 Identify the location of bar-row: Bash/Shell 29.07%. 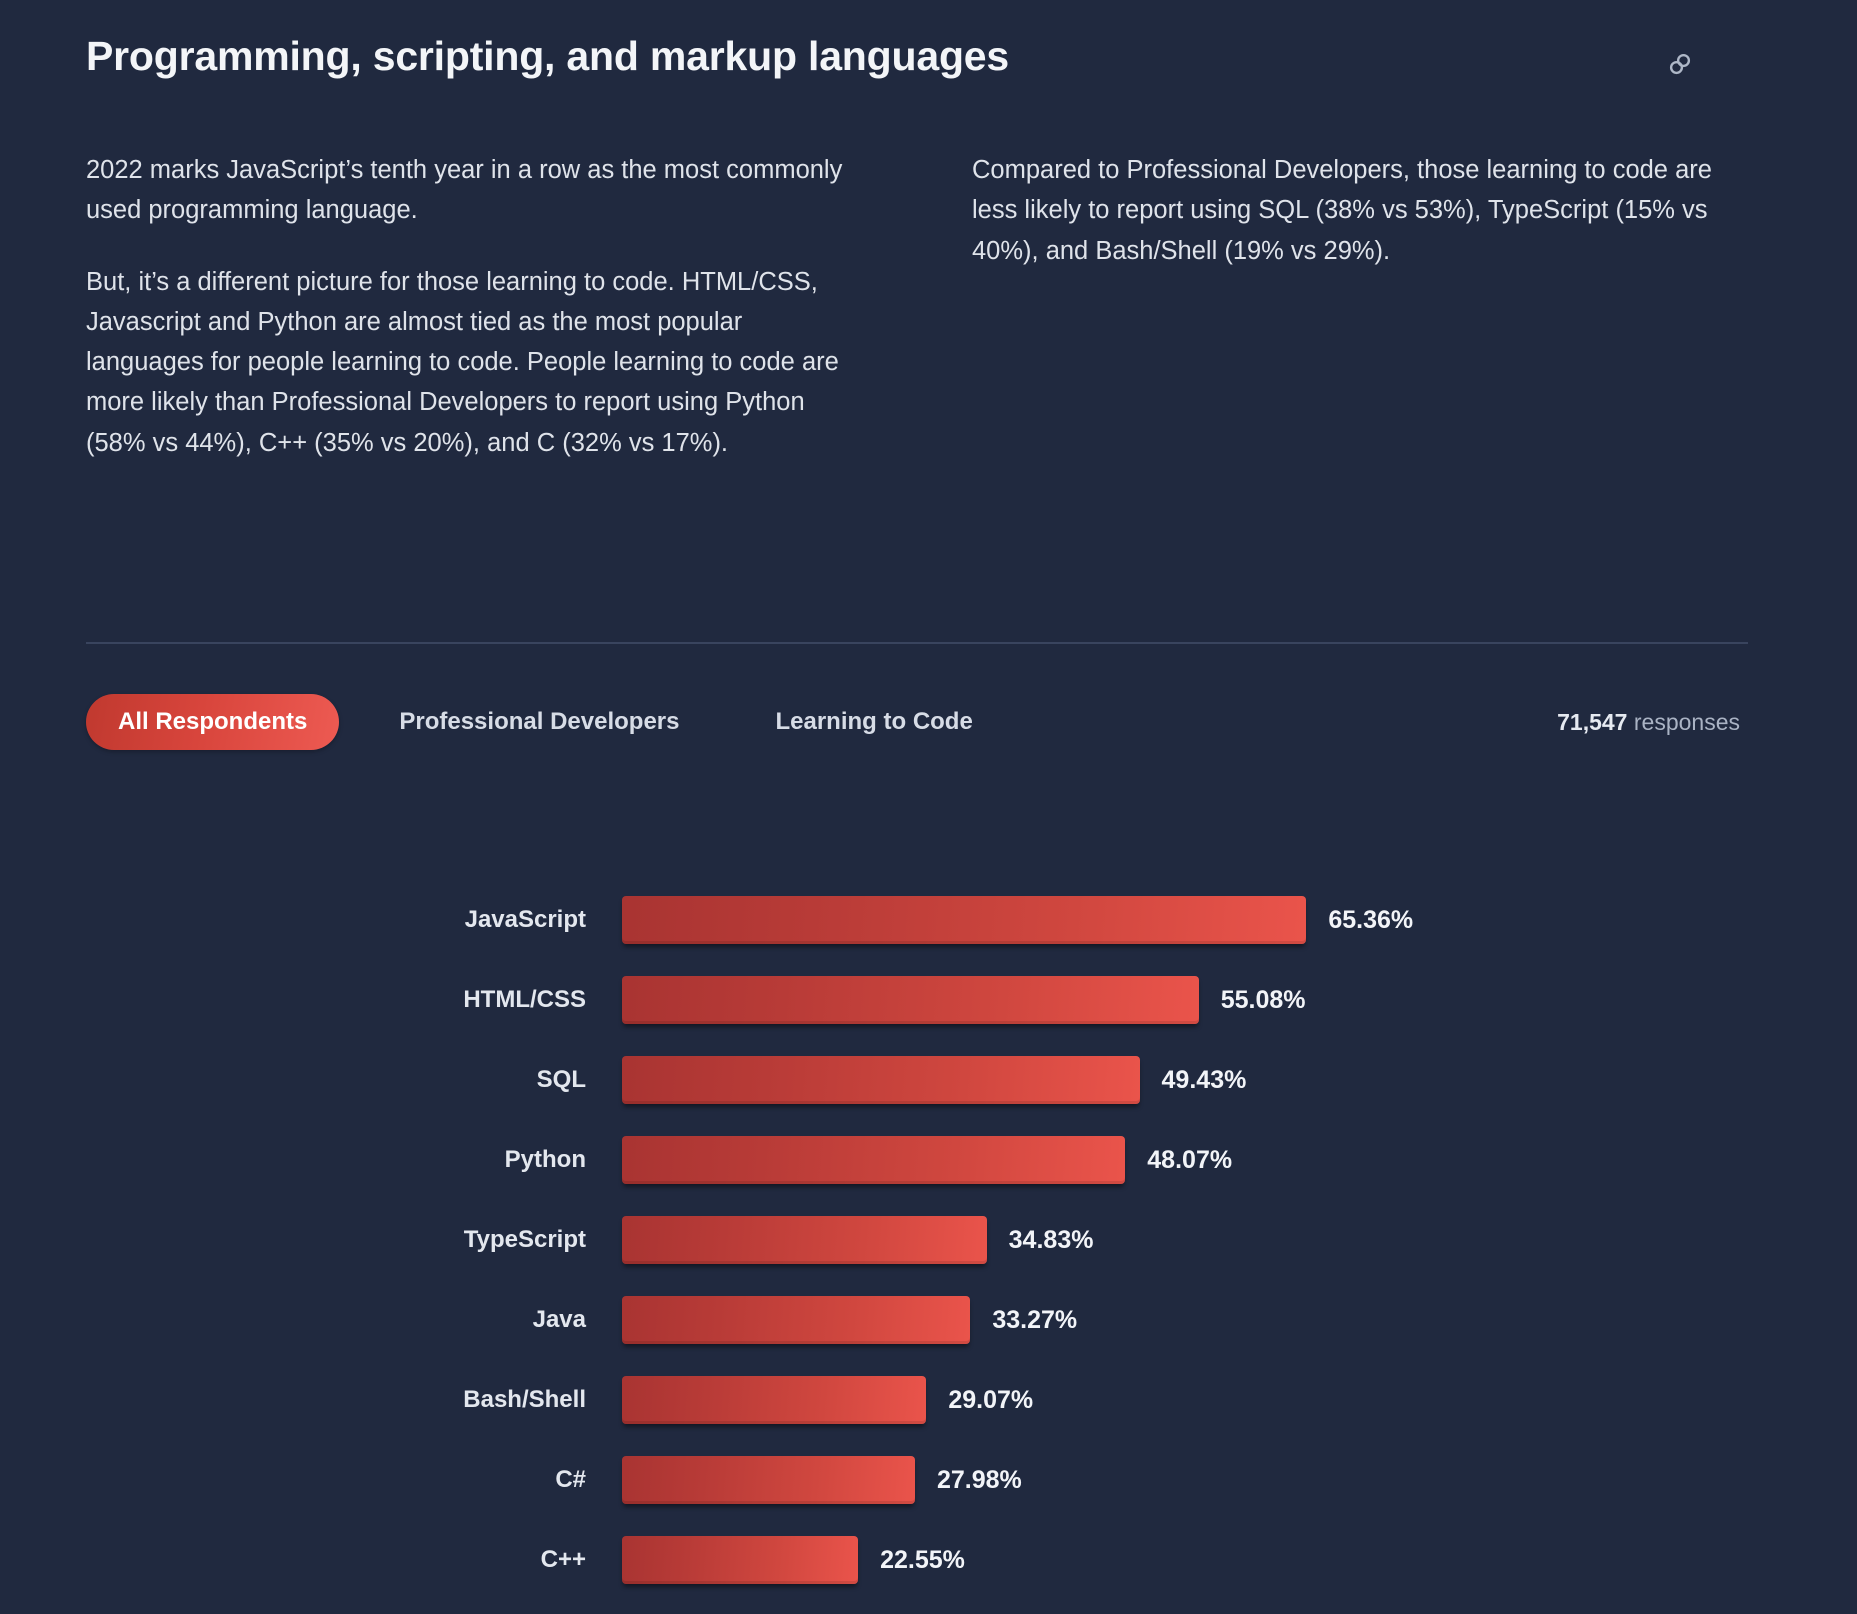
(928, 1400).